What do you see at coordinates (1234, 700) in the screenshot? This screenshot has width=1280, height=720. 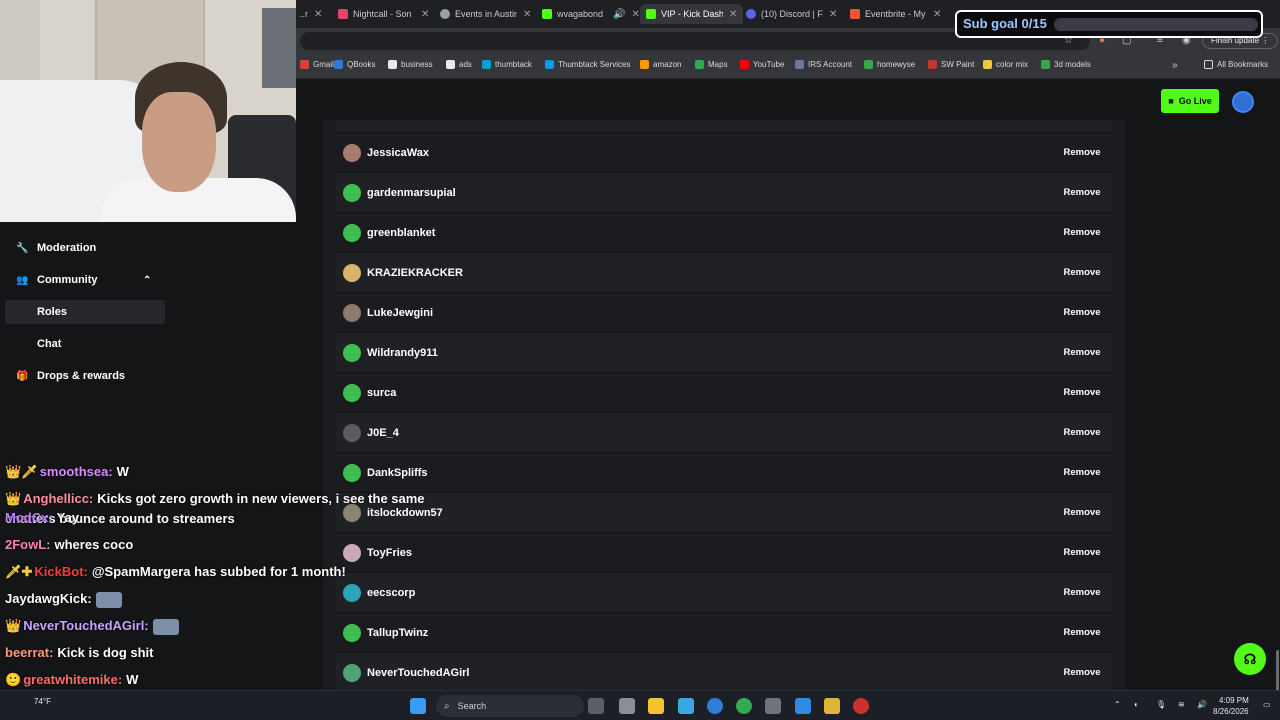 I see `clock-time: 4:09 PM` at bounding box center [1234, 700].